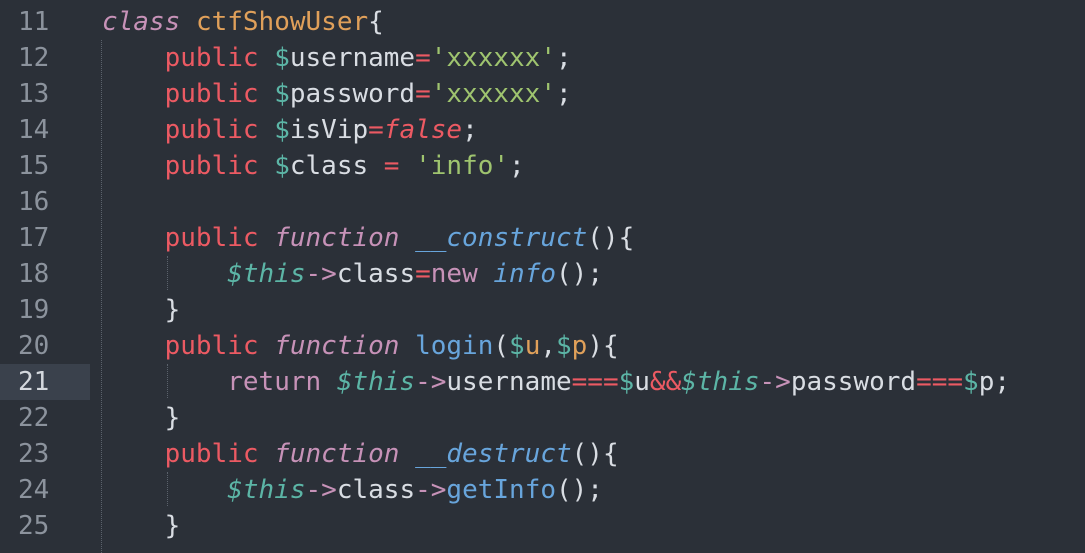 The width and height of the screenshot is (1085, 553). I want to click on code-line: 23 public function __destruct(){, so click(542, 454).